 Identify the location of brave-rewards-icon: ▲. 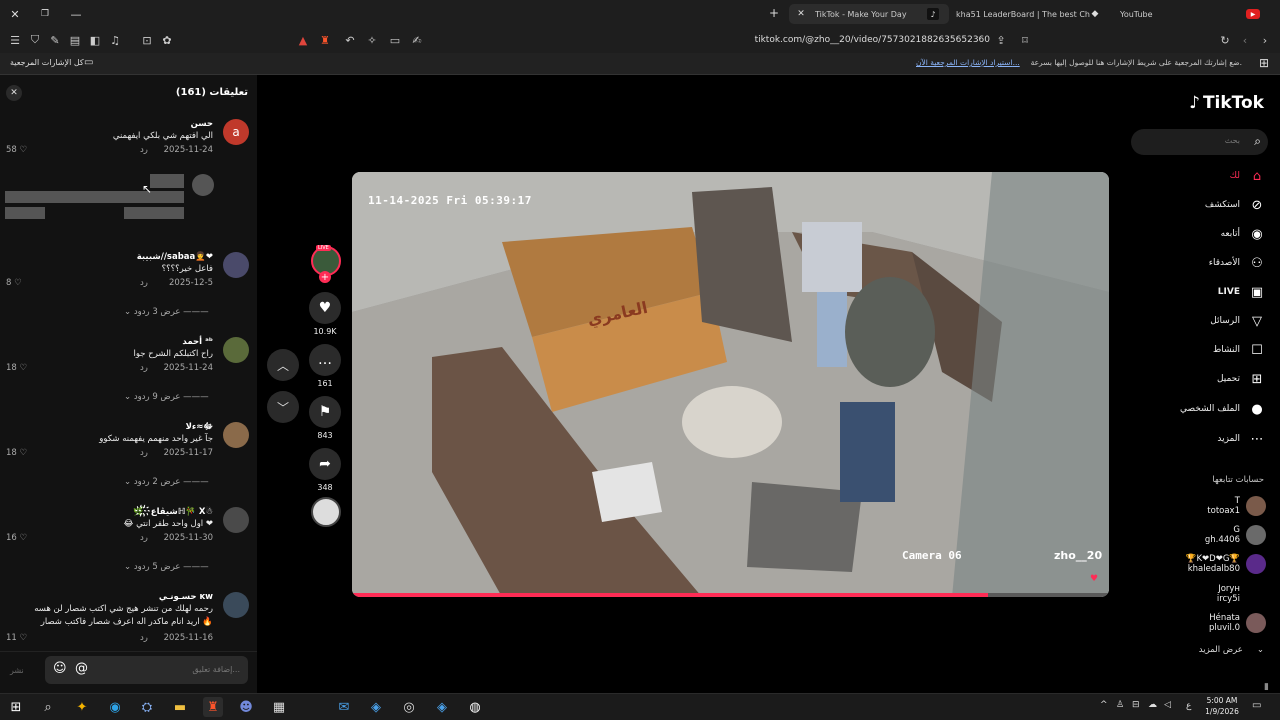
(303, 40).